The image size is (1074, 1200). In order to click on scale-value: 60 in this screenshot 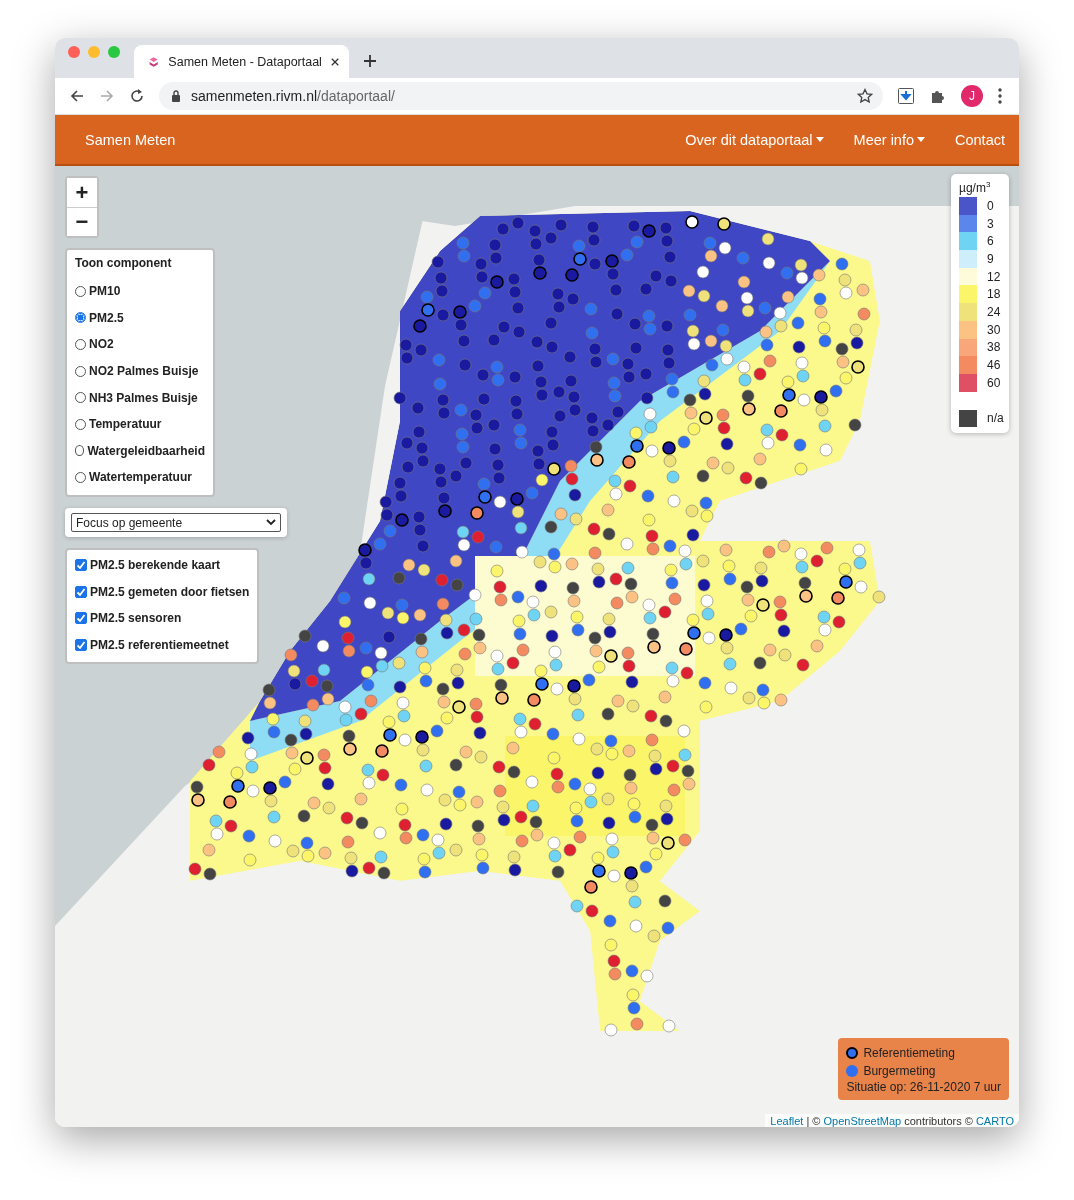, I will do `click(994, 382)`.